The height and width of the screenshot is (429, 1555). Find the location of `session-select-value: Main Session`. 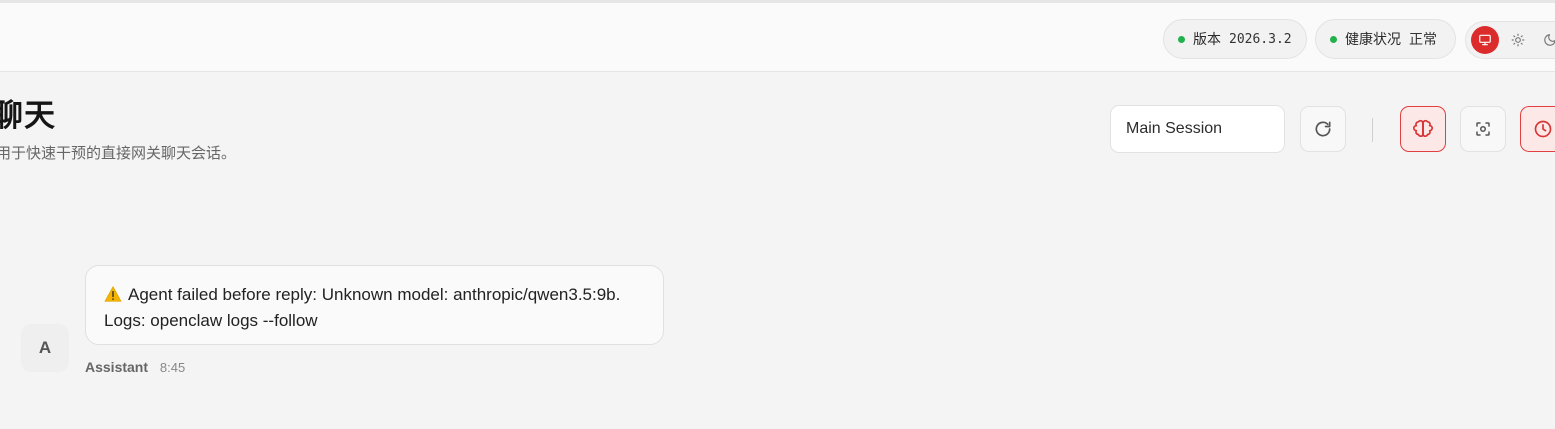

session-select-value: Main Session is located at coordinates (1174, 128).